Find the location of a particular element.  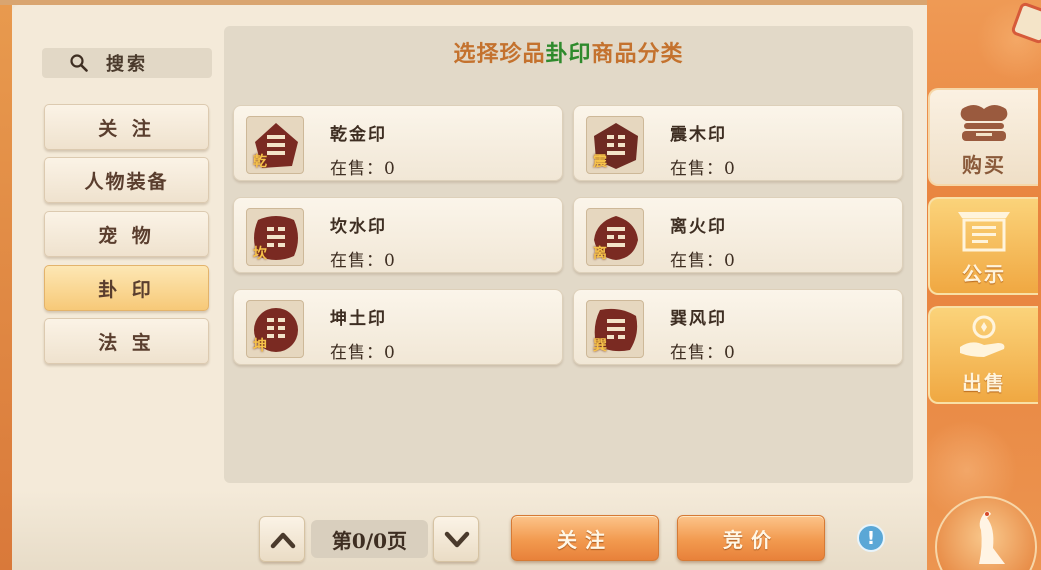

category-pets: 宠 物 is located at coordinates (126, 234).